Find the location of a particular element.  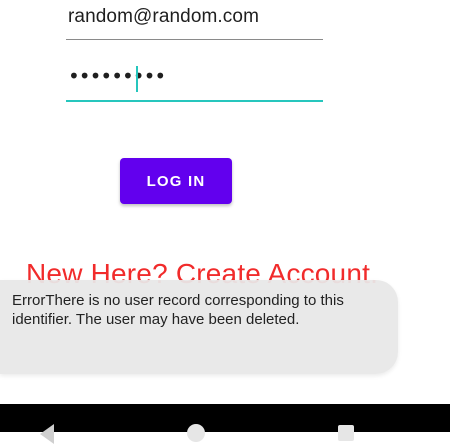

home-icon is located at coordinates (196, 433).